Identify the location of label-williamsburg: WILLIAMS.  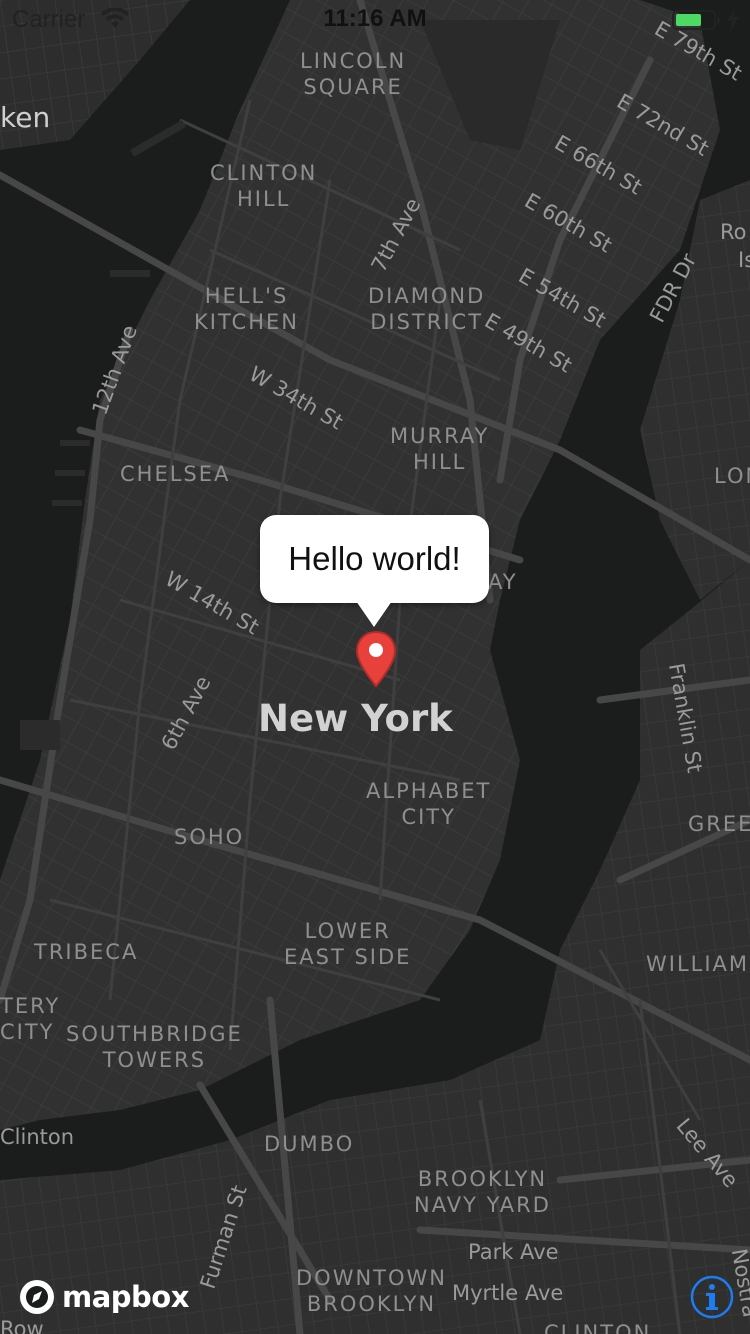
(698, 964).